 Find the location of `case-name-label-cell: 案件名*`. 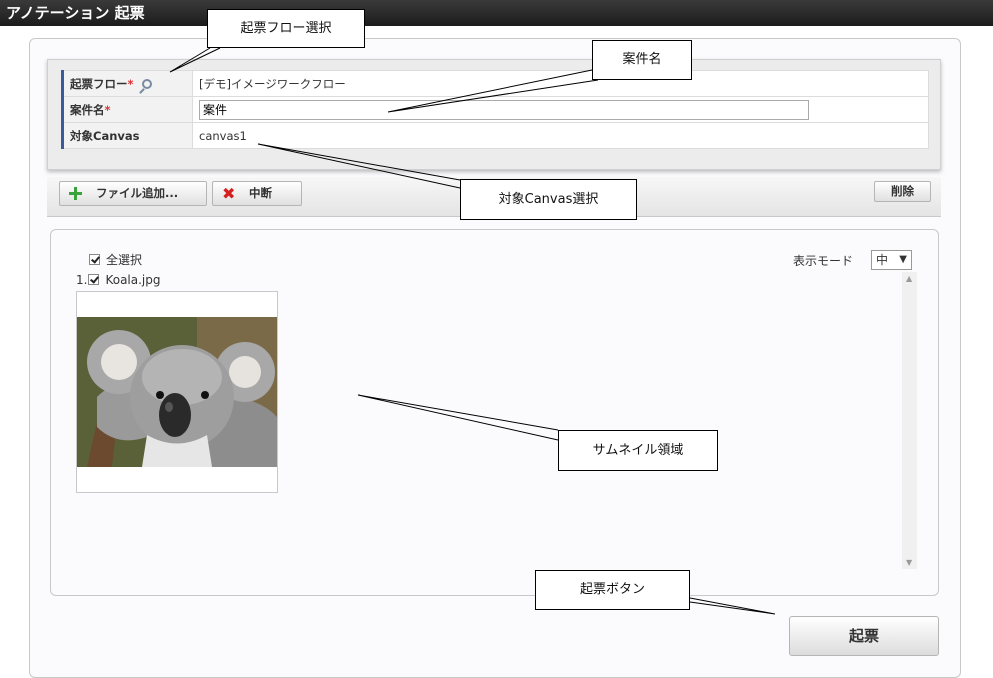

case-name-label-cell: 案件名* is located at coordinates (127, 109).